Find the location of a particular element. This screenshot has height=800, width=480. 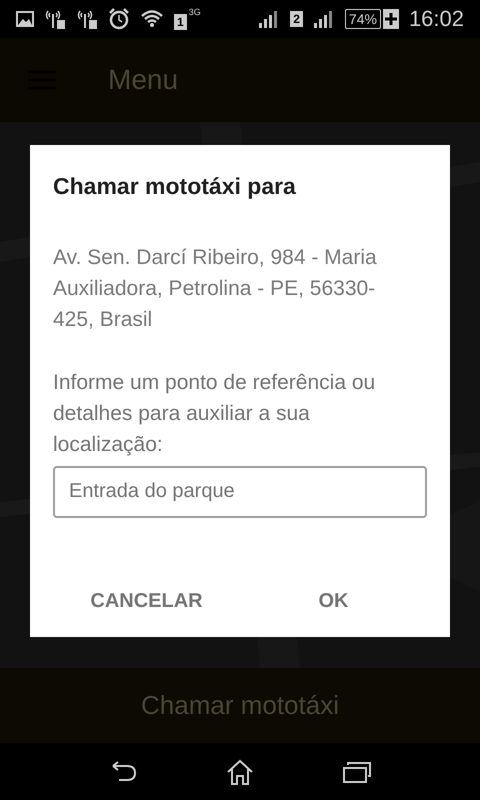

alarm-clock-icon is located at coordinates (119, 19).